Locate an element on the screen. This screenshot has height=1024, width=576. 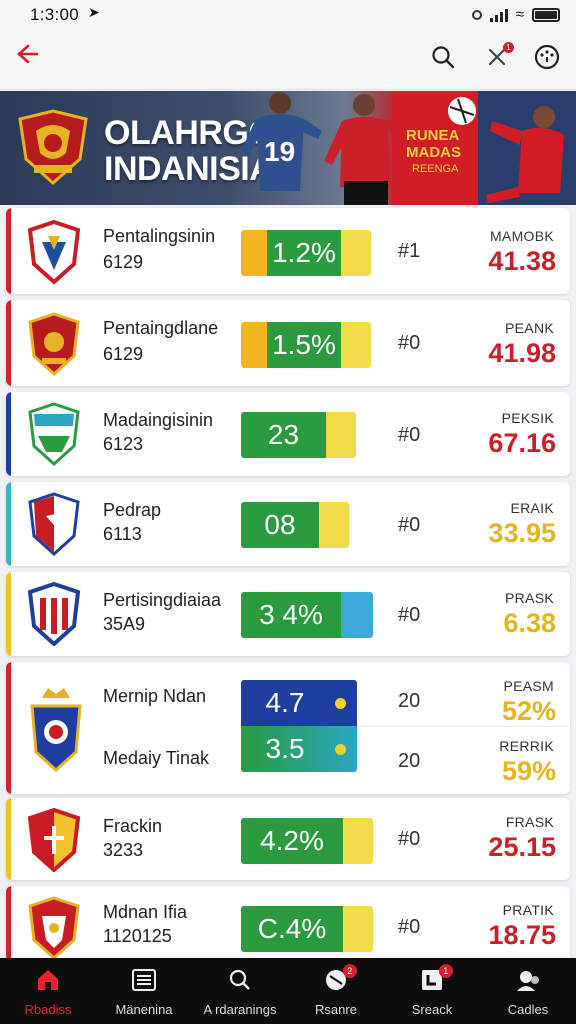
nav-item-rankings: A rdaranings is located at coordinates (240, 991).